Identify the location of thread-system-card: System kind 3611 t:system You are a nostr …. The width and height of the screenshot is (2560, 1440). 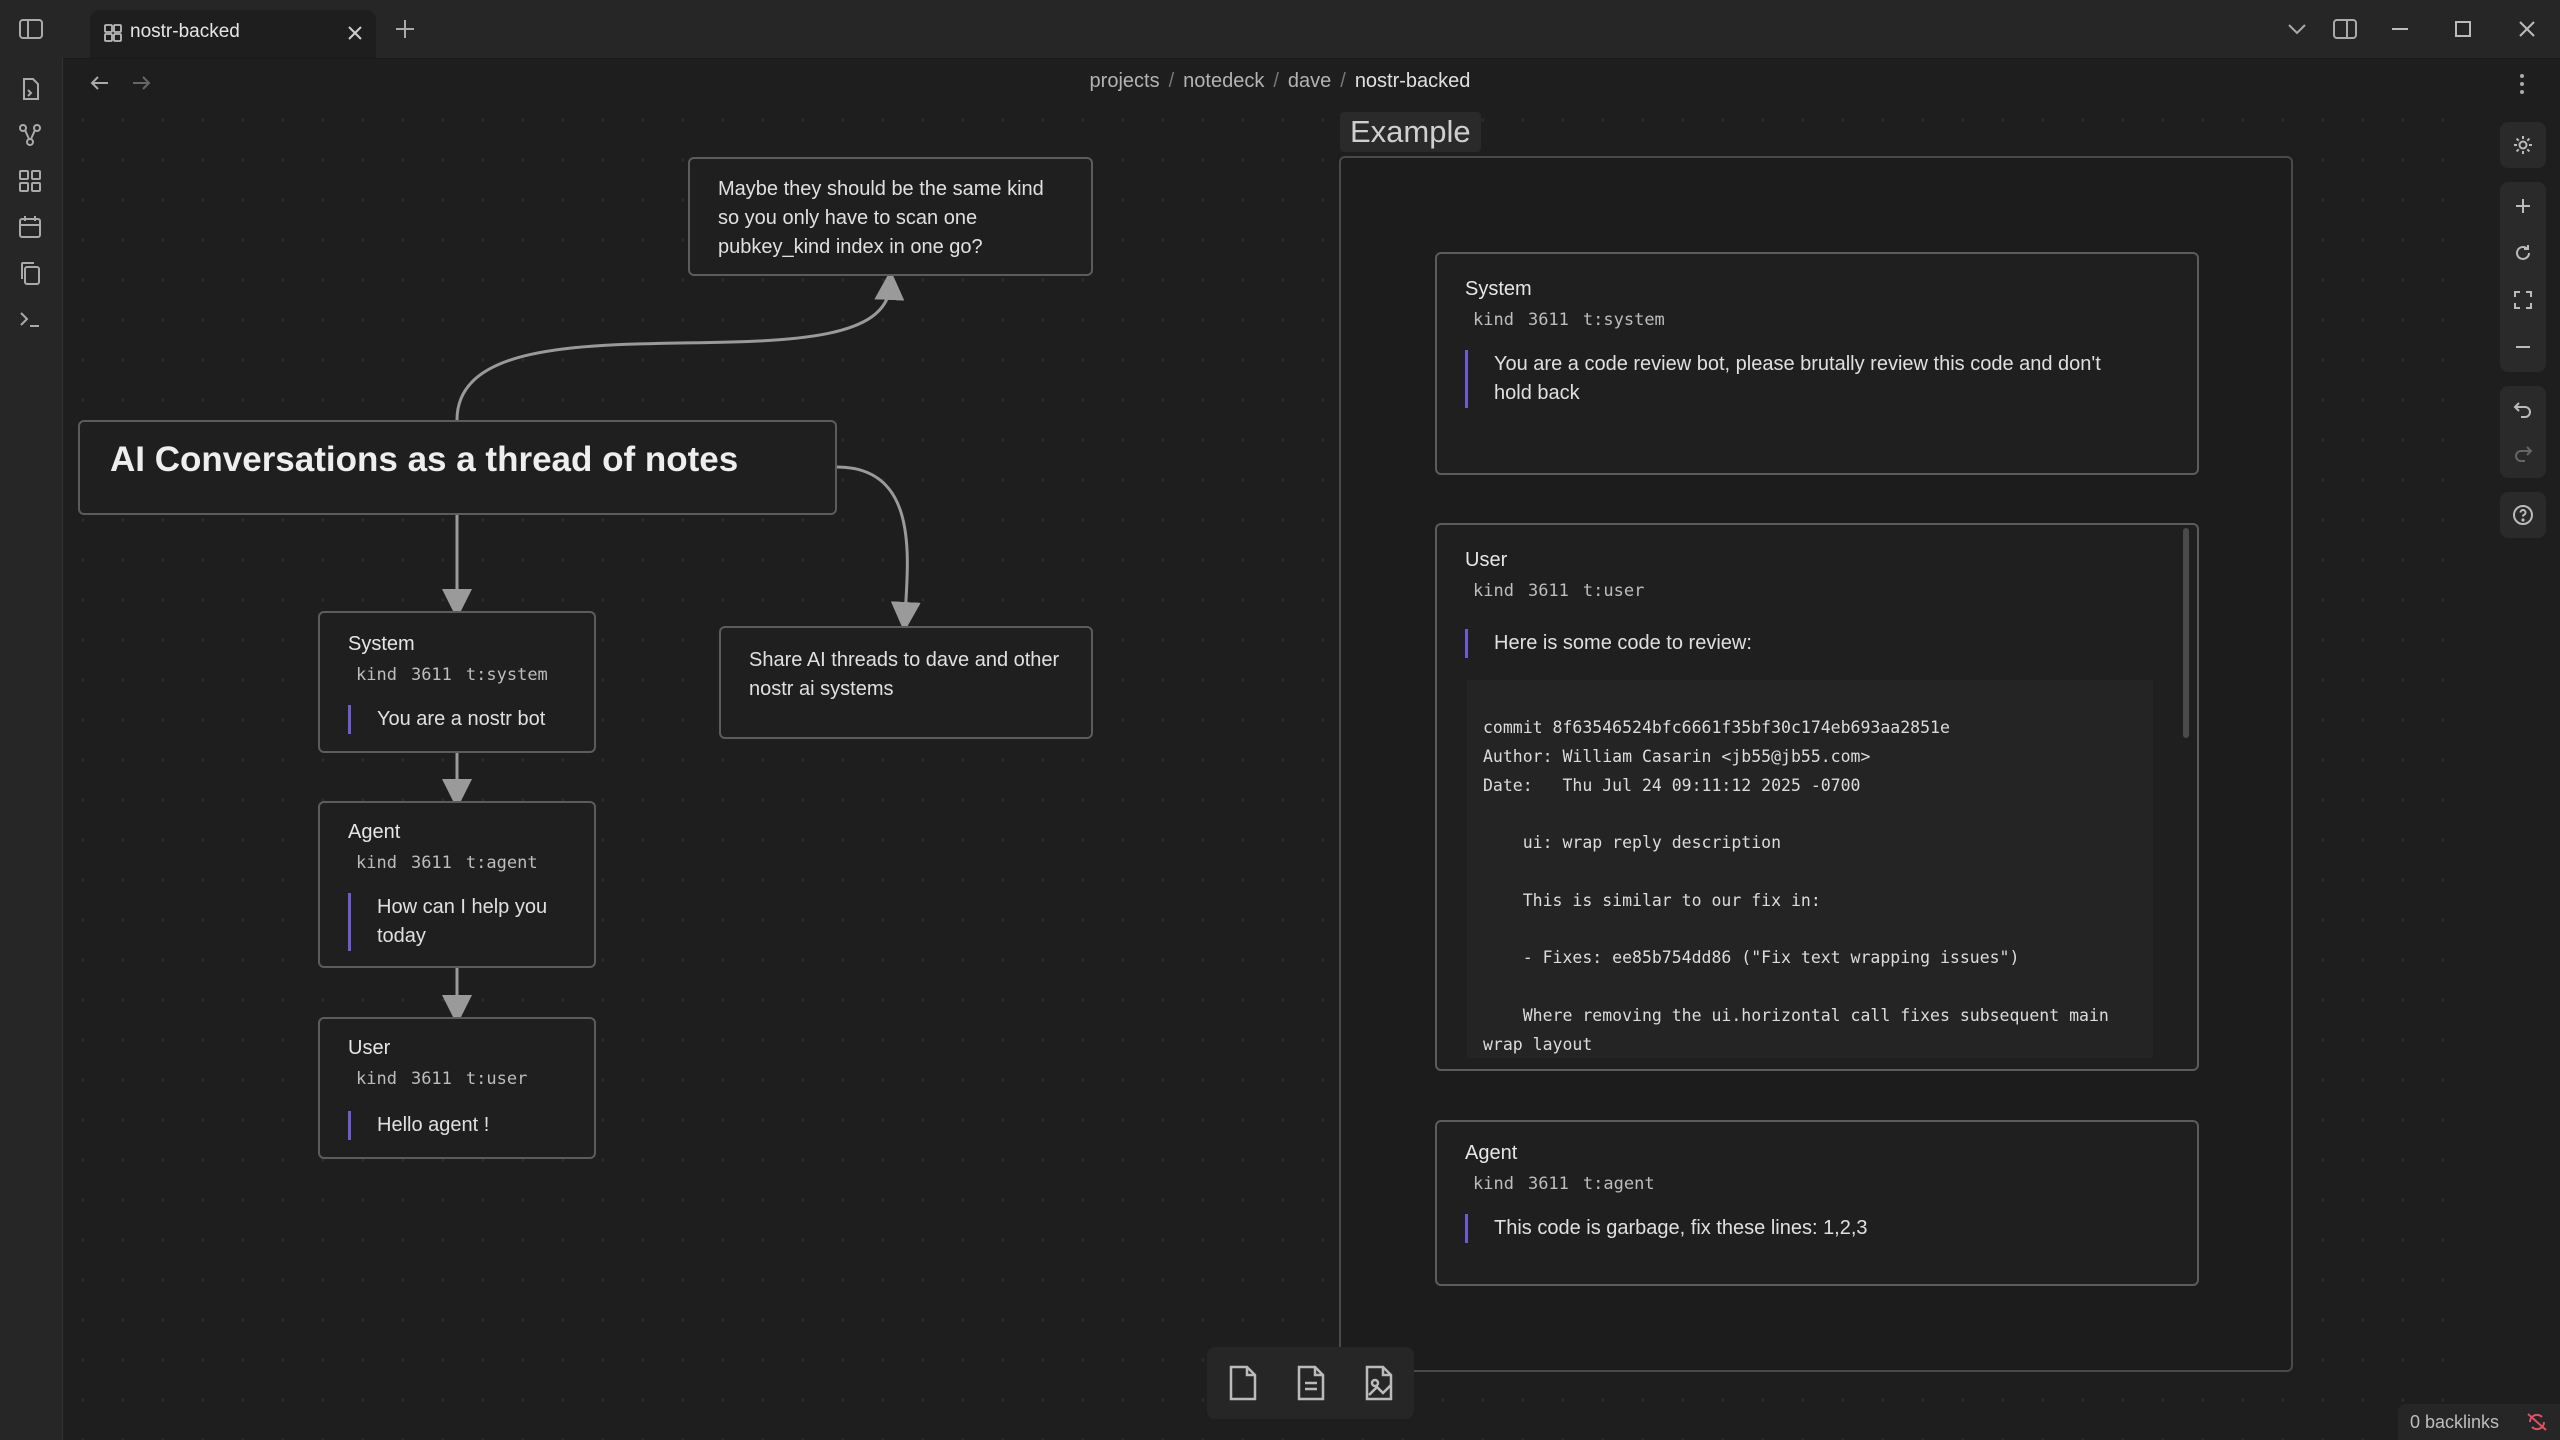
(457, 682).